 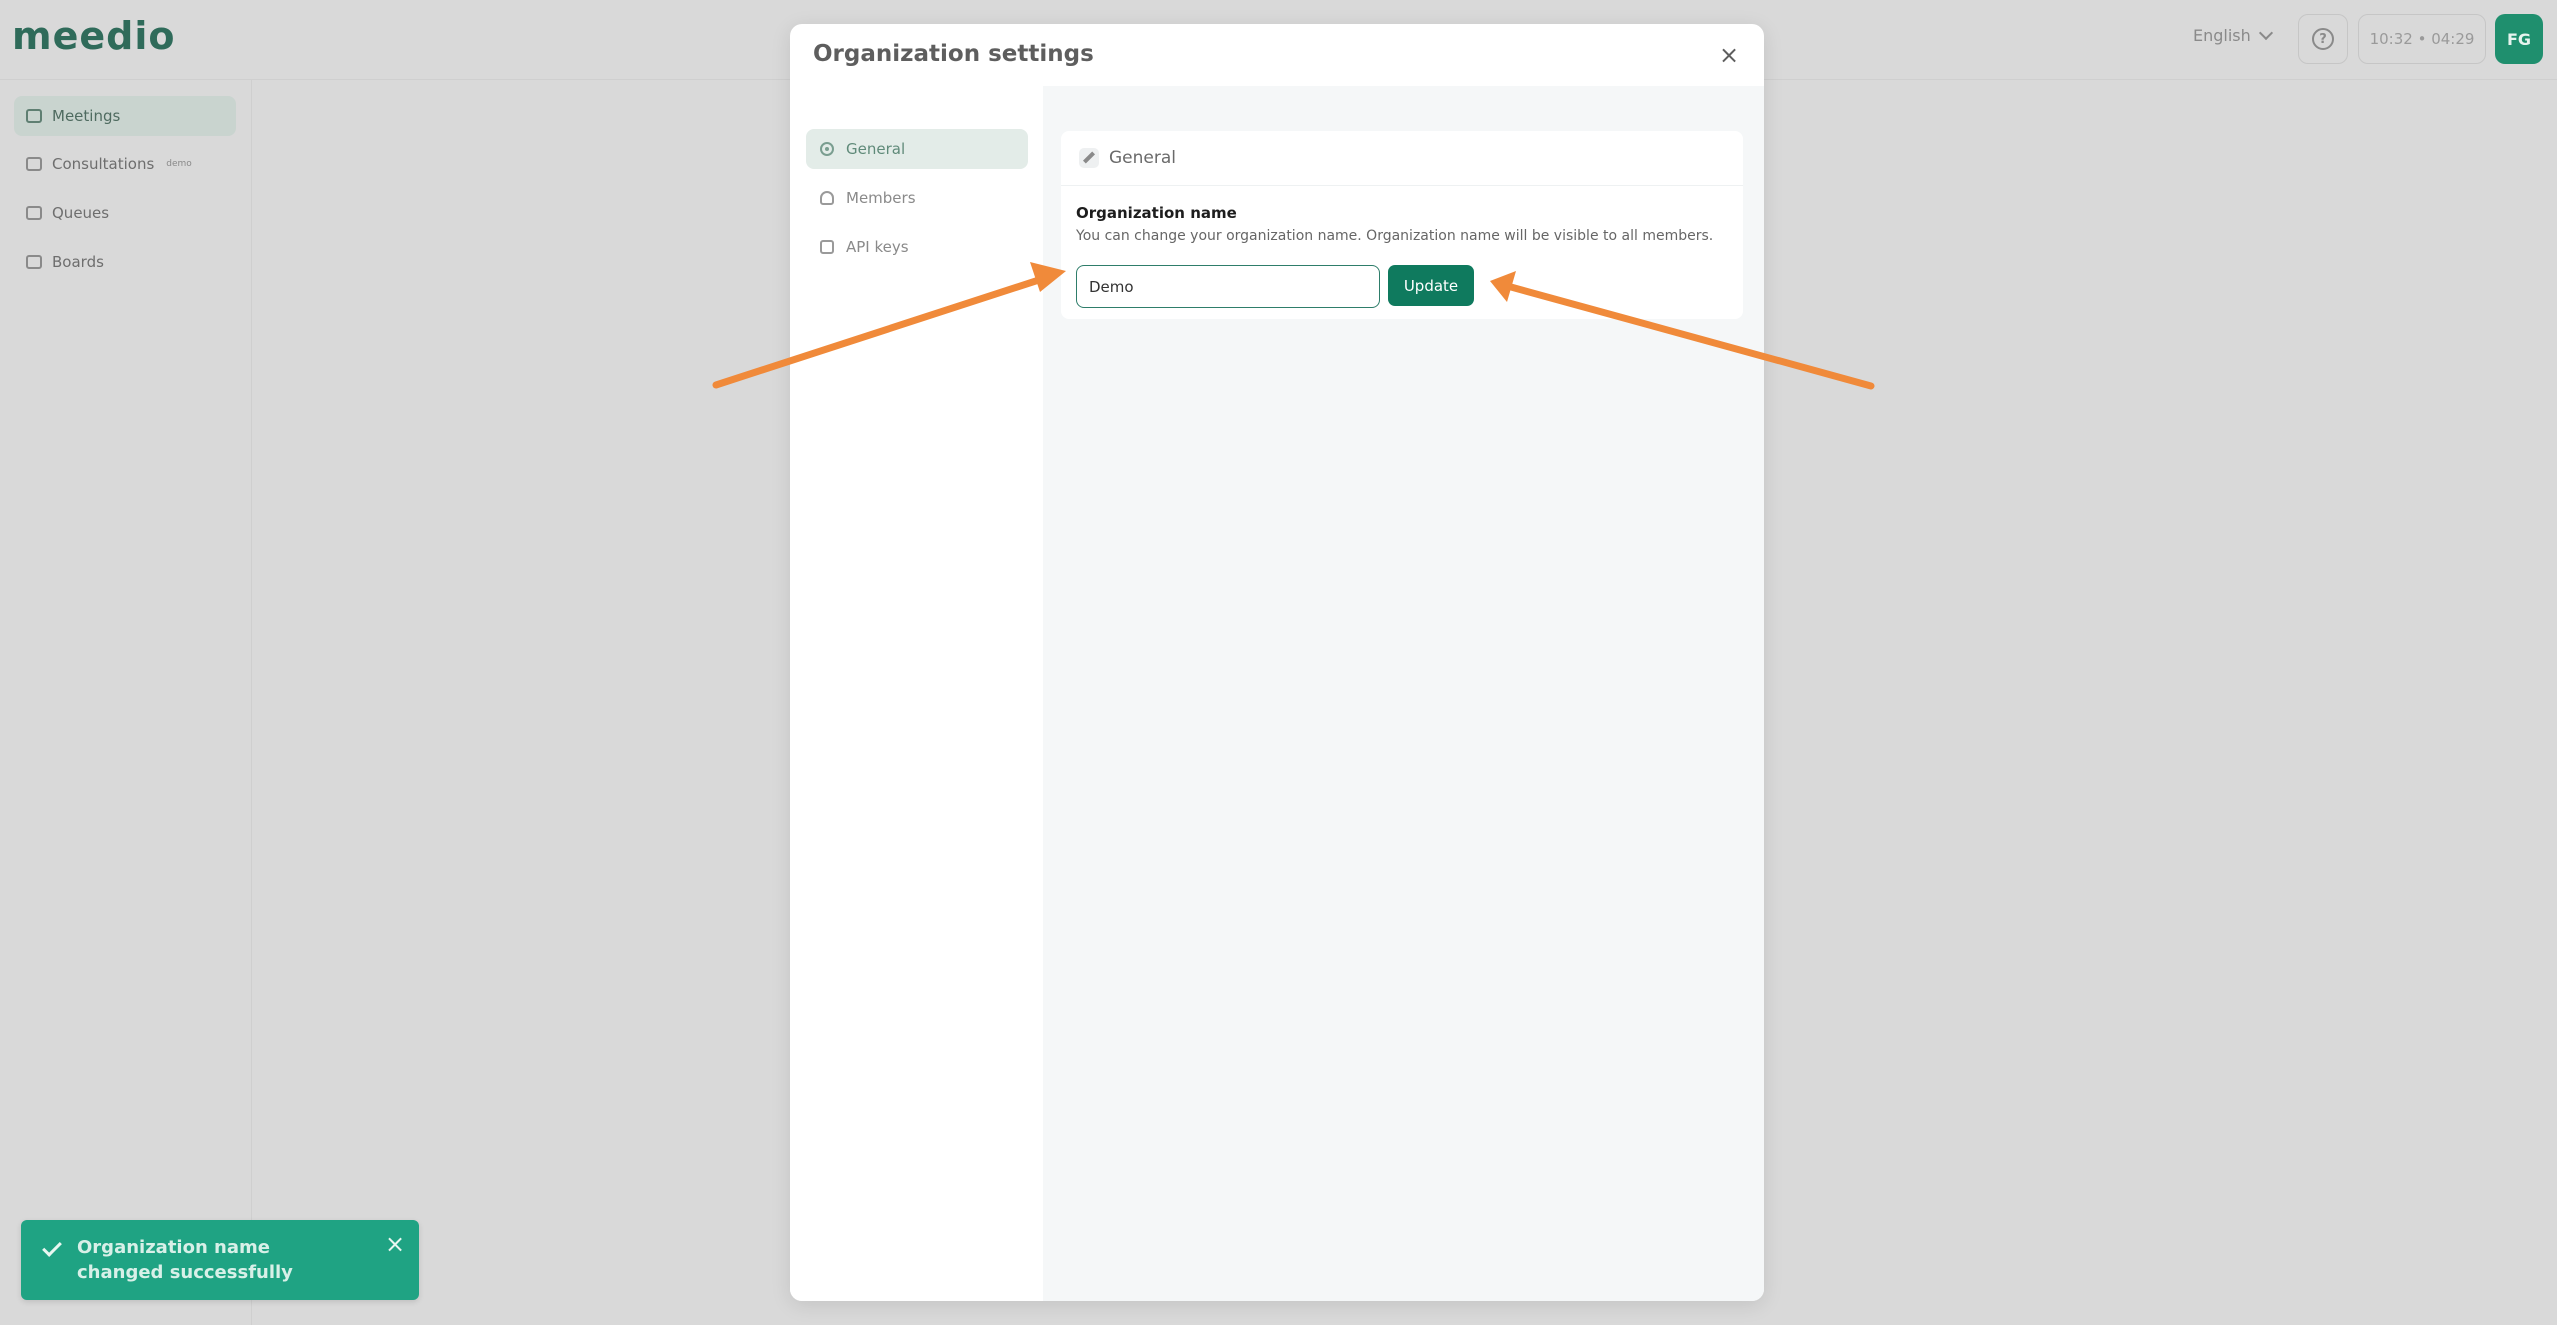 I want to click on modal-title: Organization settings, so click(x=953, y=54).